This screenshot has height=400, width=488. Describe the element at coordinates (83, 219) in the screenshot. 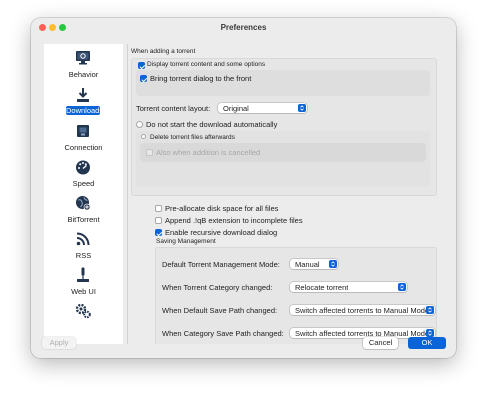

I see `sidebar-item-label: BitTorrent` at that location.